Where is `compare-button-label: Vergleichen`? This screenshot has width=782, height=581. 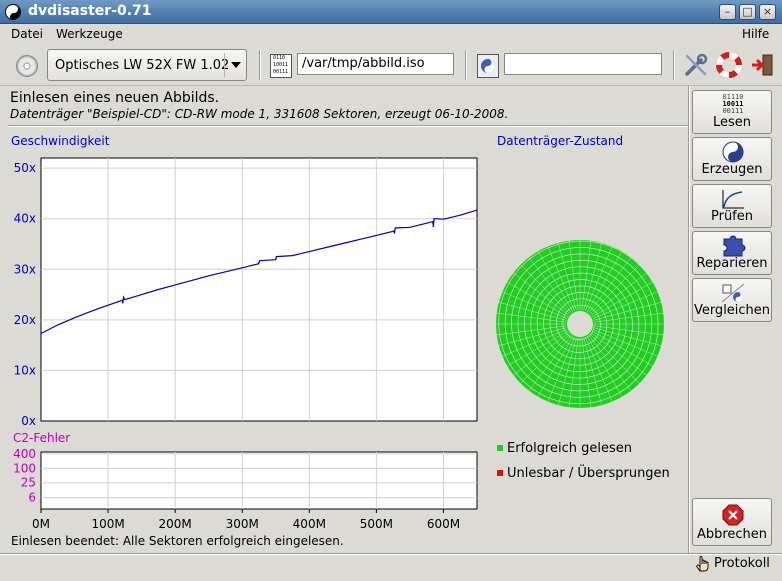
compare-button-label: Vergleichen is located at coordinates (732, 310).